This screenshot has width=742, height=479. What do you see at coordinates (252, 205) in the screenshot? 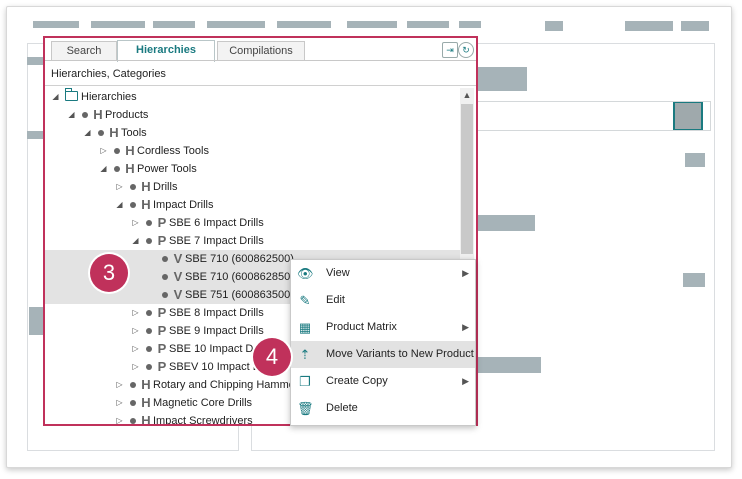
I see `tree-row: ◢ H Impact Drills` at bounding box center [252, 205].